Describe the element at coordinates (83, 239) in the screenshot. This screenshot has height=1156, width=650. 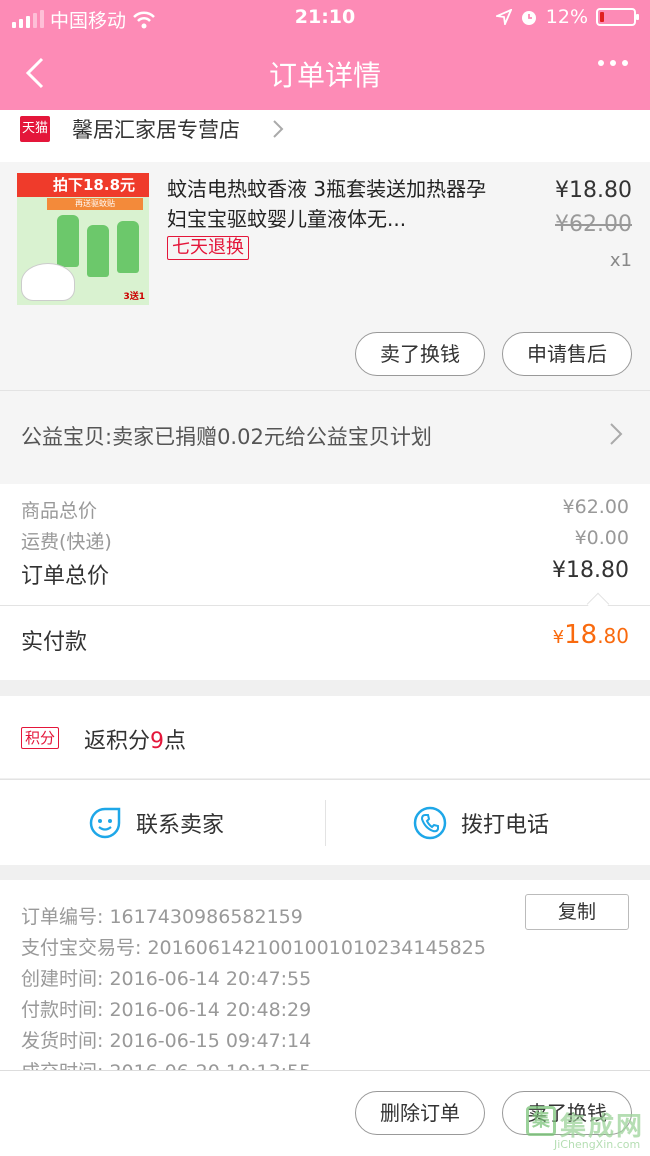
I see `product-thumbnail: 拍下18.8元 再送驱蚊贴 3送1` at that location.